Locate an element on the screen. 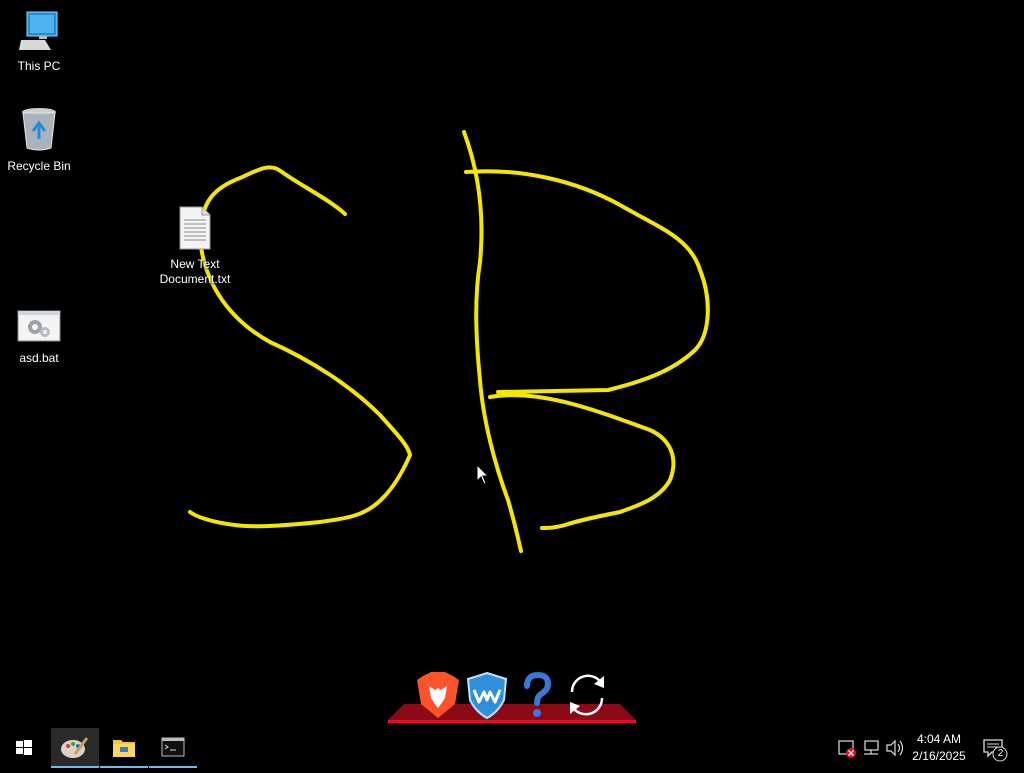 The image size is (1024, 773). volume-icon is located at coordinates (895, 748).